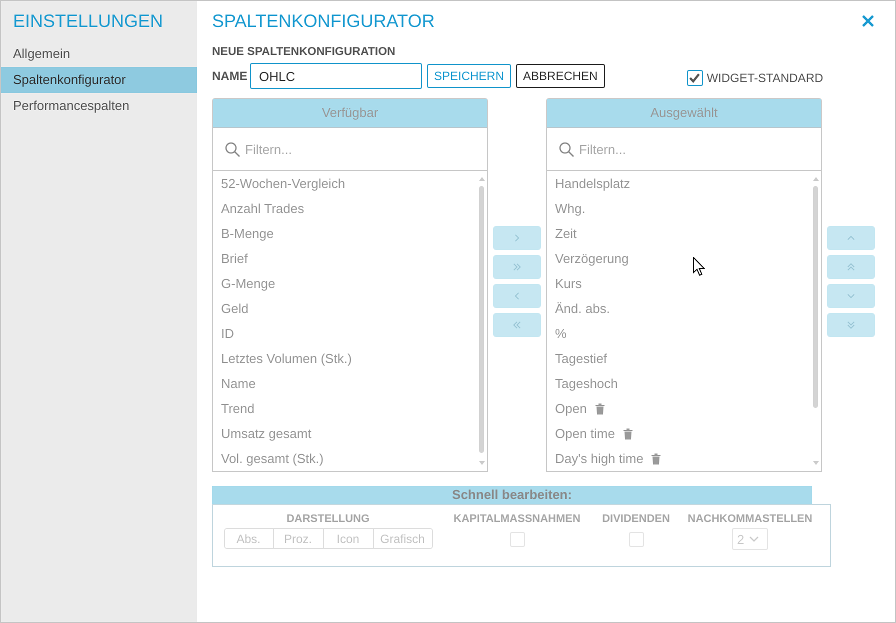 The image size is (896, 623). I want to click on move-left-button, so click(517, 296).